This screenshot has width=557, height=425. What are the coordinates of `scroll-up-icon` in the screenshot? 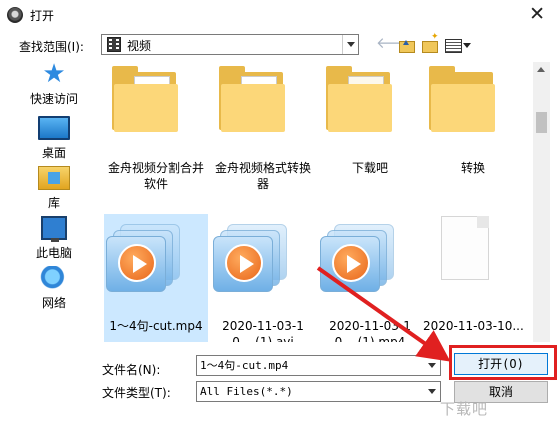 It's located at (541, 69).